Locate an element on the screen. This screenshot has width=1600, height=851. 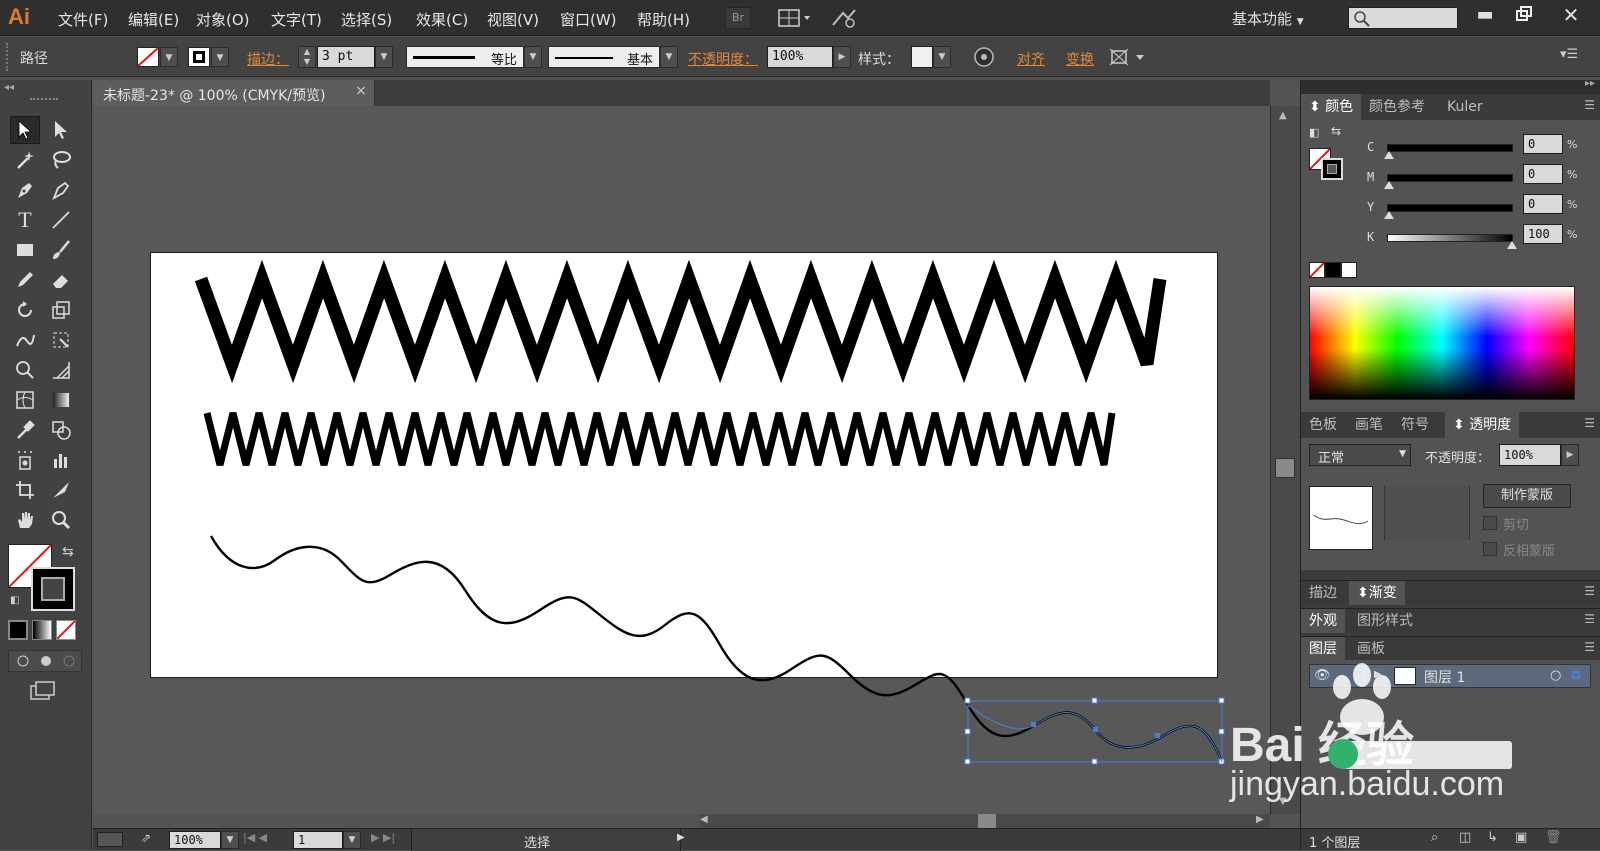
blend-mode-value: 正常 is located at coordinates (1331, 458).